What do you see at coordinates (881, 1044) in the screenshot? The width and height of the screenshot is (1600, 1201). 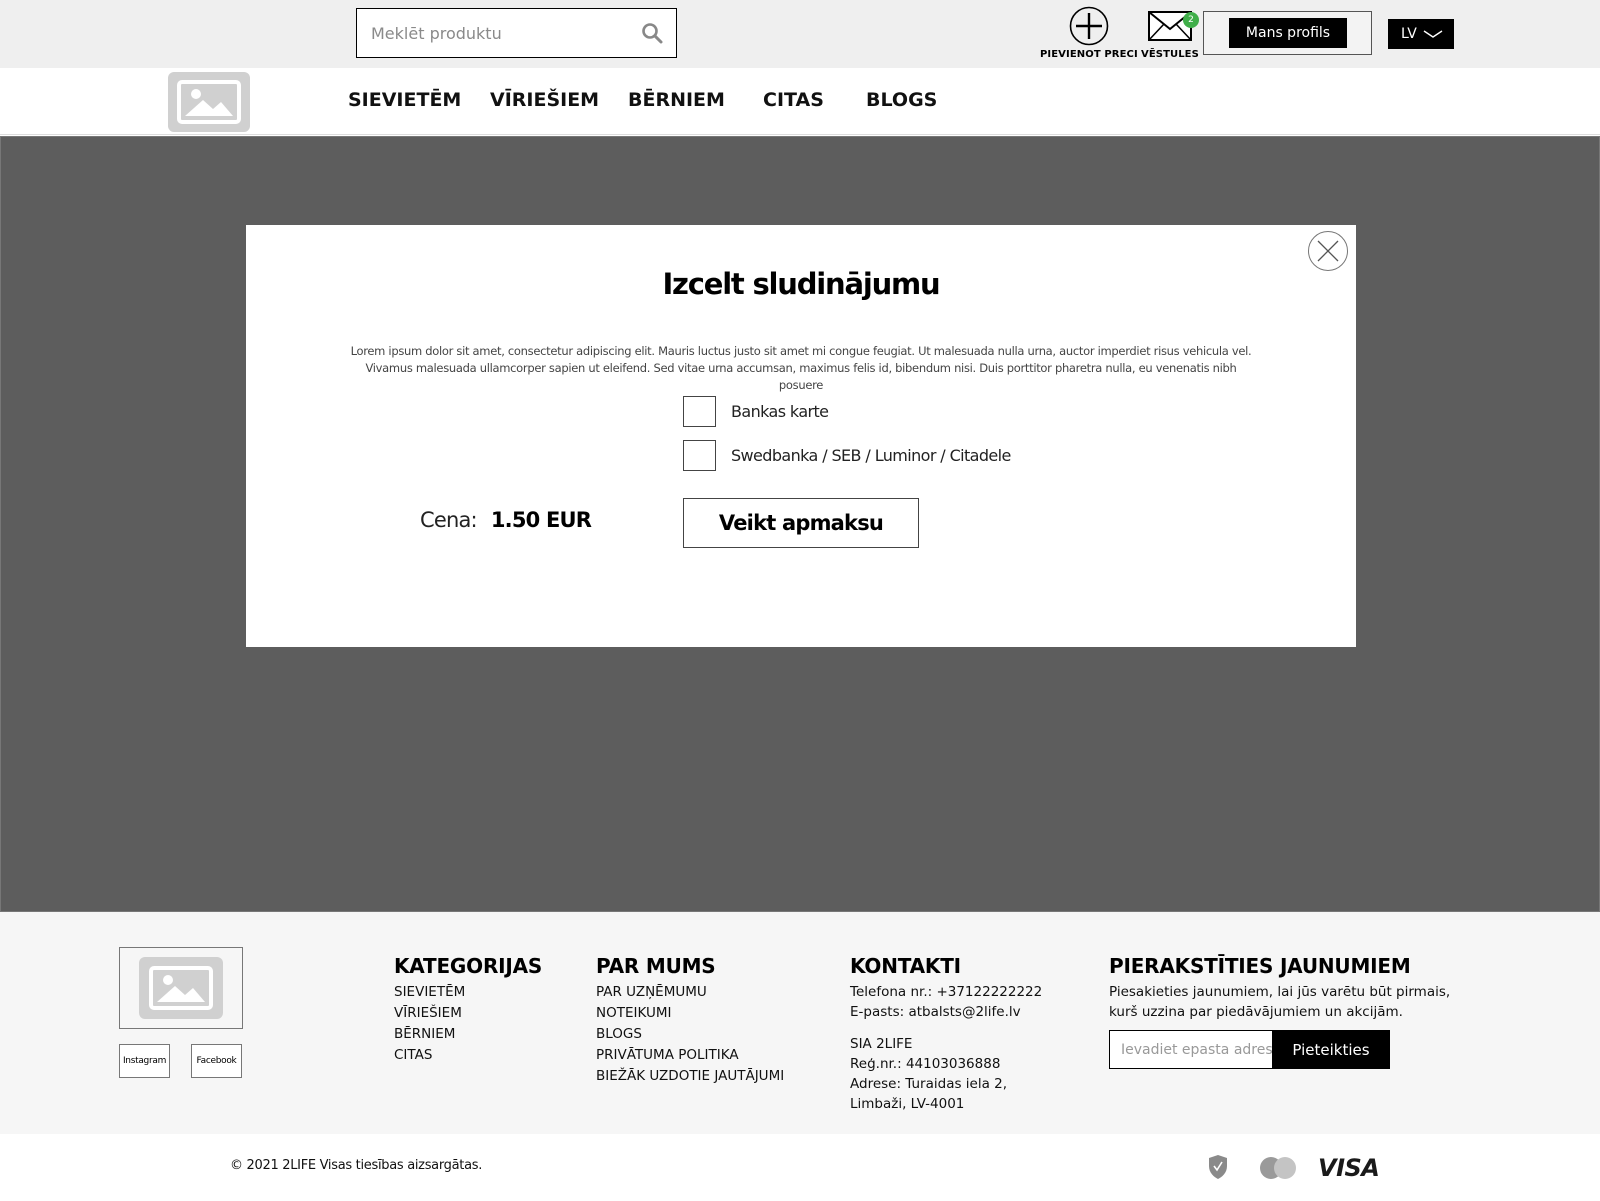 I see `company-name: SIA 2LIFE` at bounding box center [881, 1044].